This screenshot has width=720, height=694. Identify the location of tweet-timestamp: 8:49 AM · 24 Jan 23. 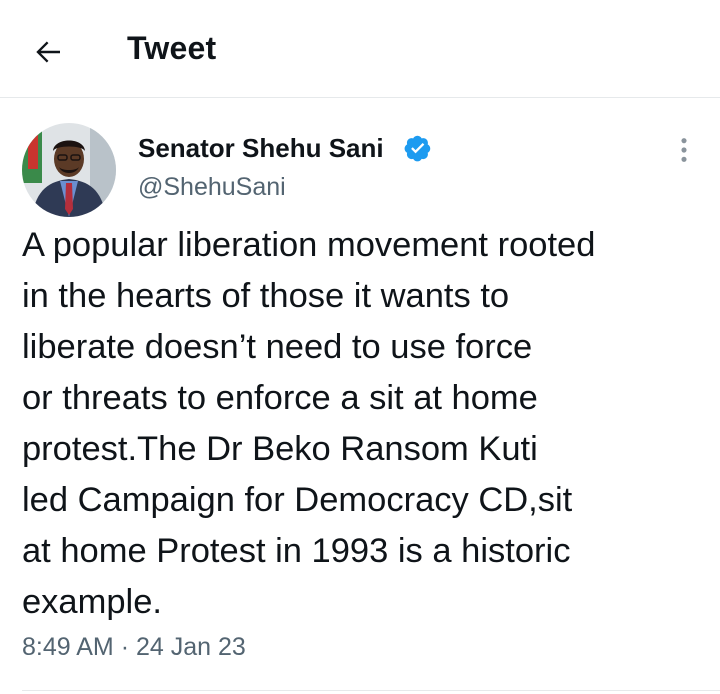
(134, 647).